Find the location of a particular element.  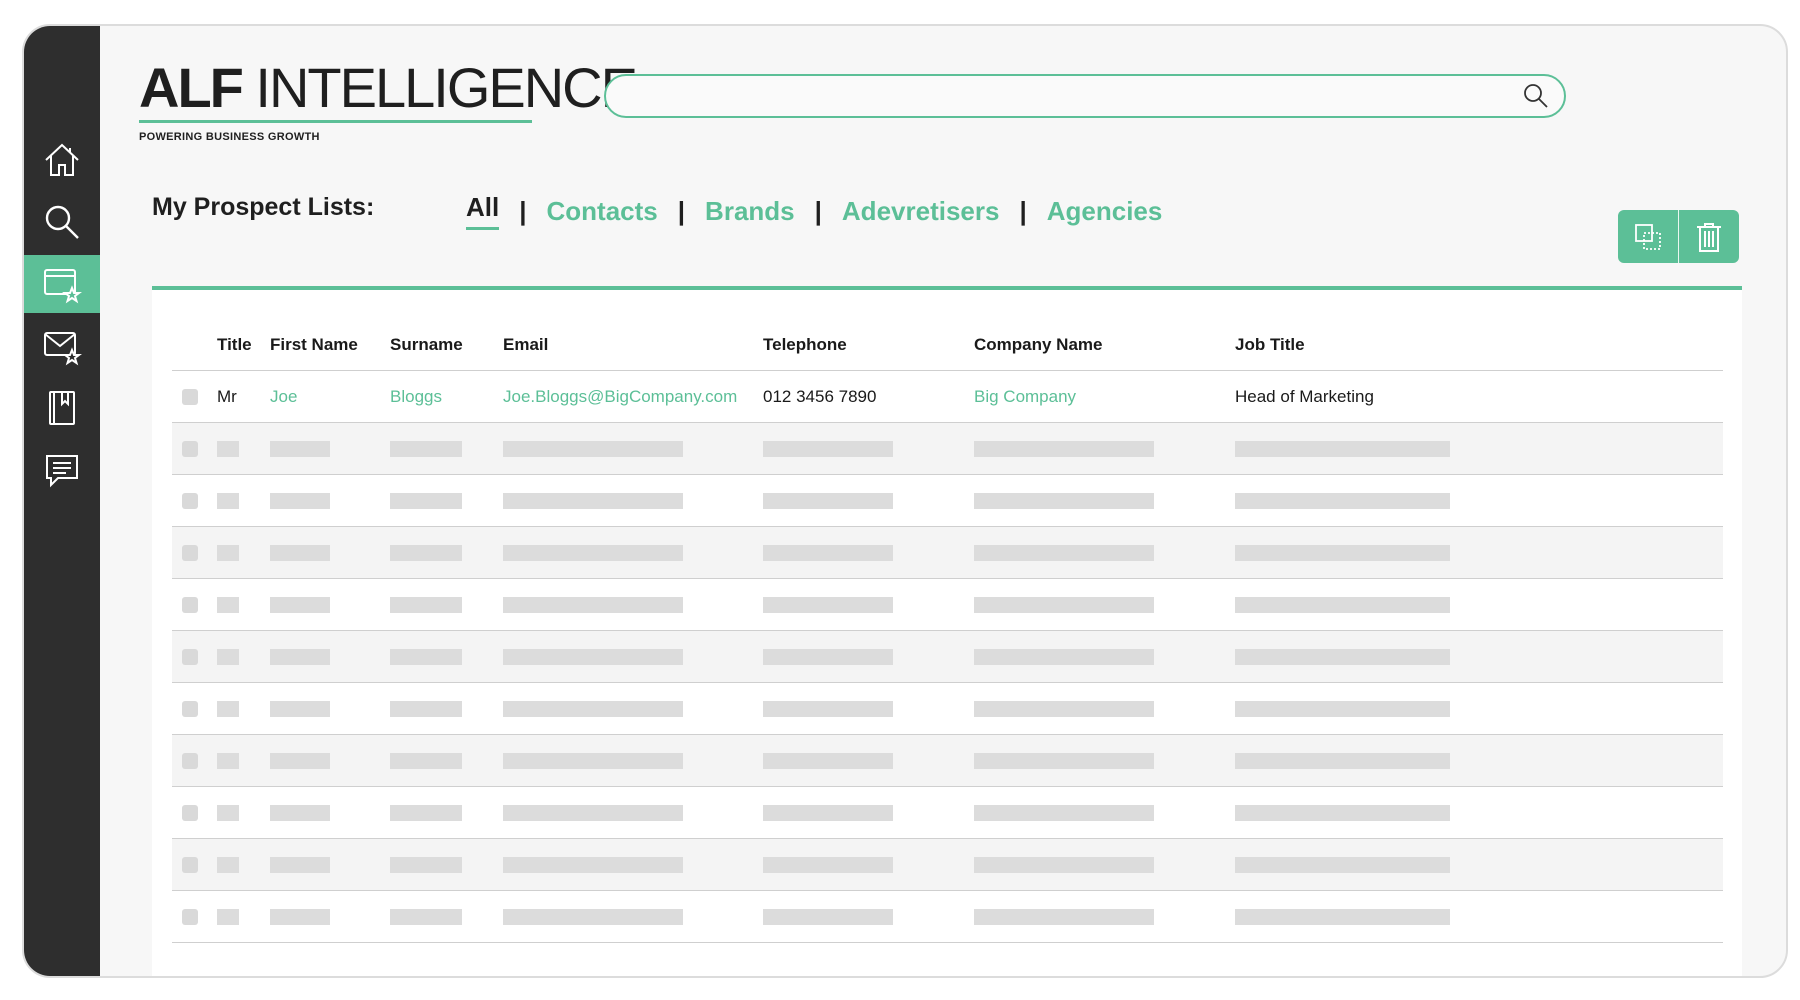

copy-button is located at coordinates (1648, 236).